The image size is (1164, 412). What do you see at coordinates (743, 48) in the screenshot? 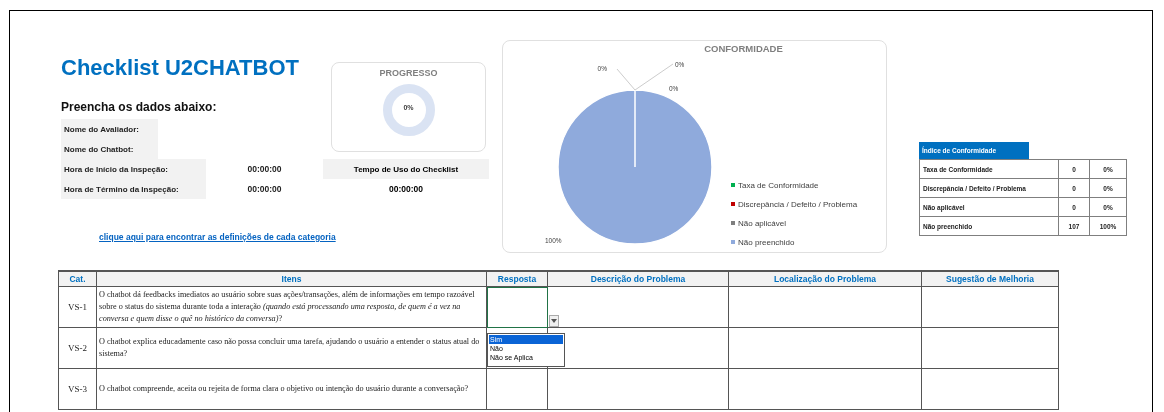
I see `chart-title: CONFORMIDADE` at bounding box center [743, 48].